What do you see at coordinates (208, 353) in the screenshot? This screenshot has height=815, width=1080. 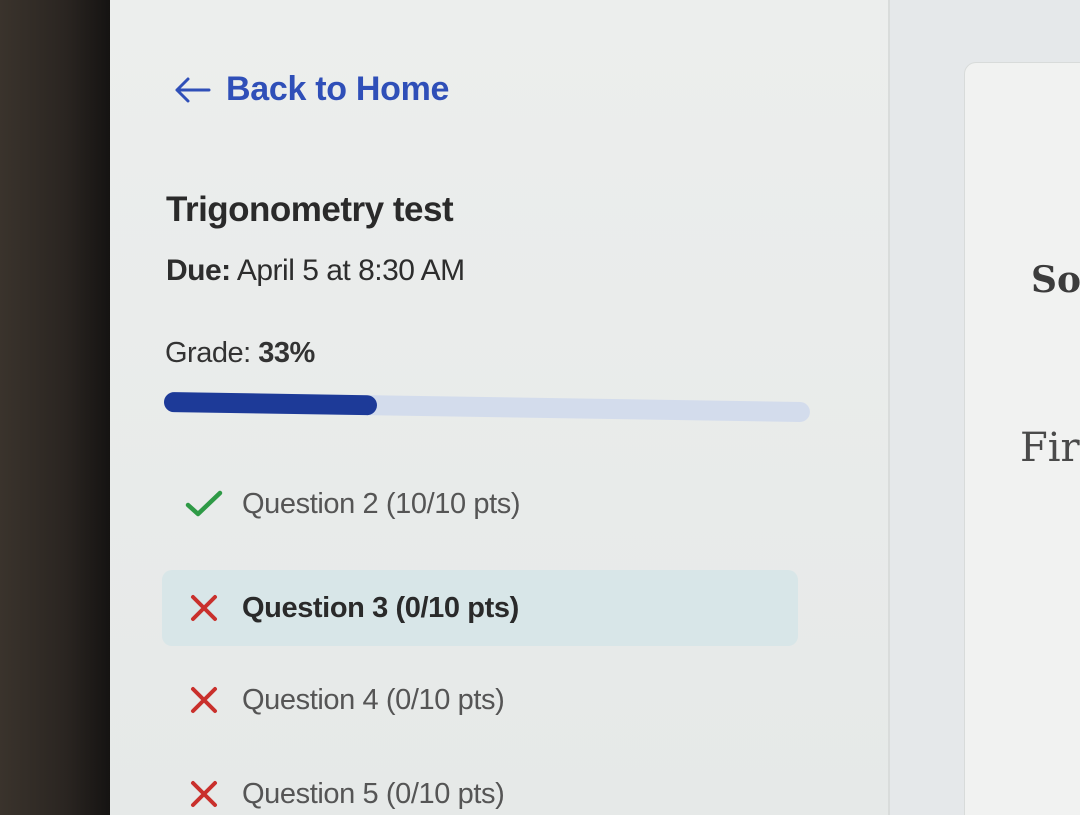 I see `grade-caption: Grade:` at bounding box center [208, 353].